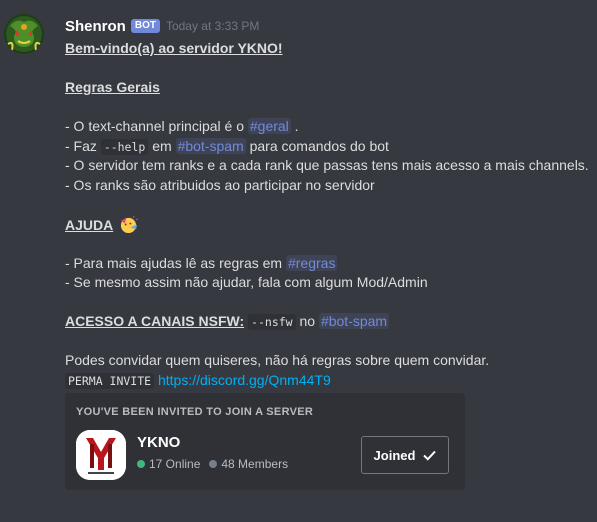 This screenshot has height=522, width=597. Describe the element at coordinates (327, 225) in the screenshot. I see `help-heading-line: AJUDA` at that location.